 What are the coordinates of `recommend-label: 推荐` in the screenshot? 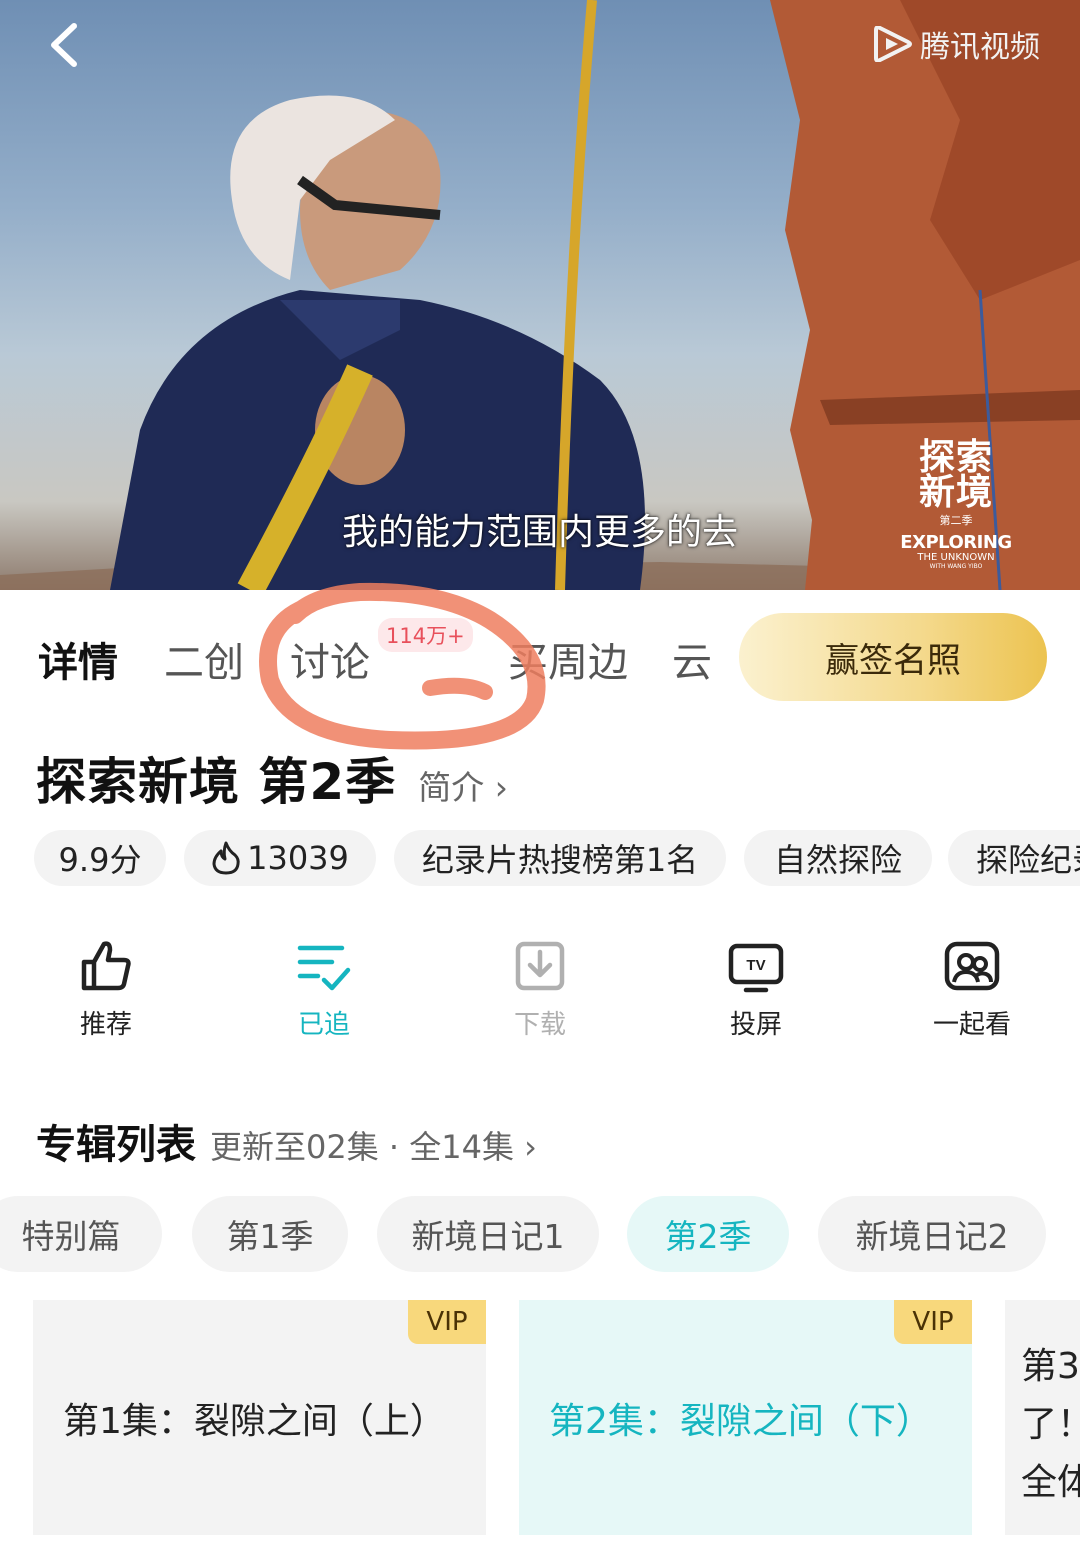 It's located at (105, 1025).